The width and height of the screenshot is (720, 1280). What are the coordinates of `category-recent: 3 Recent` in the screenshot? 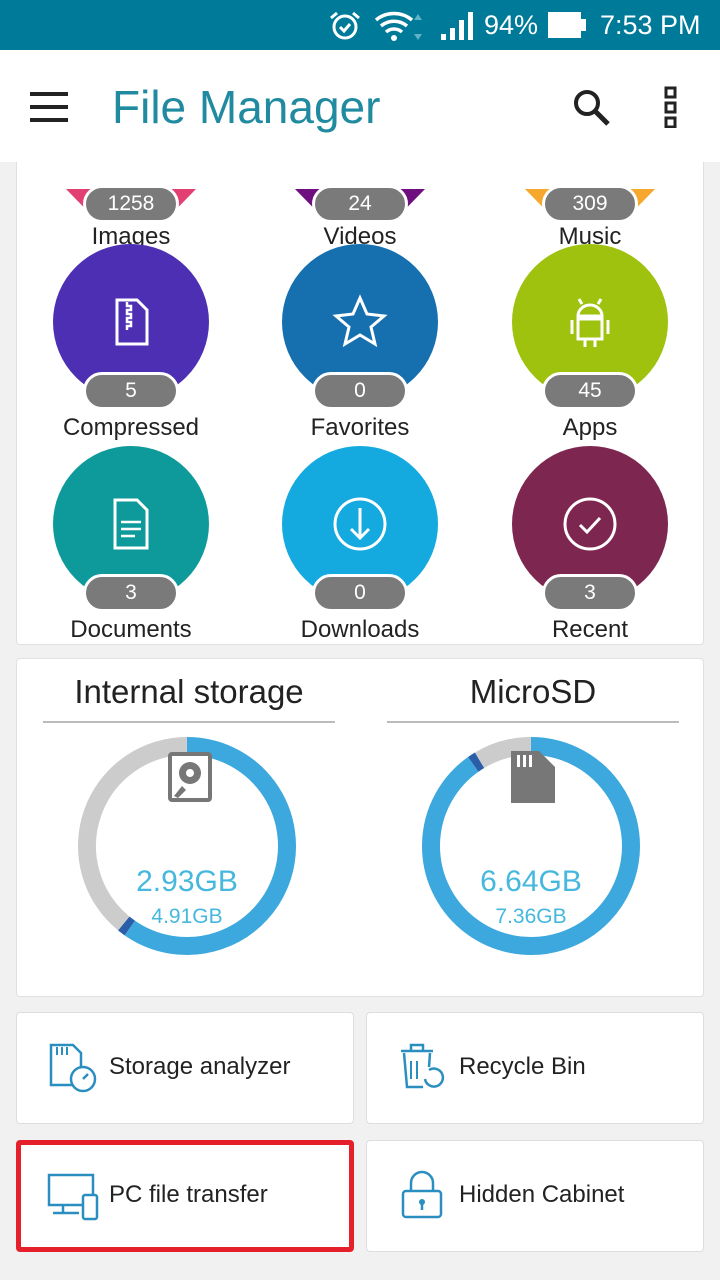 It's located at (590, 545).